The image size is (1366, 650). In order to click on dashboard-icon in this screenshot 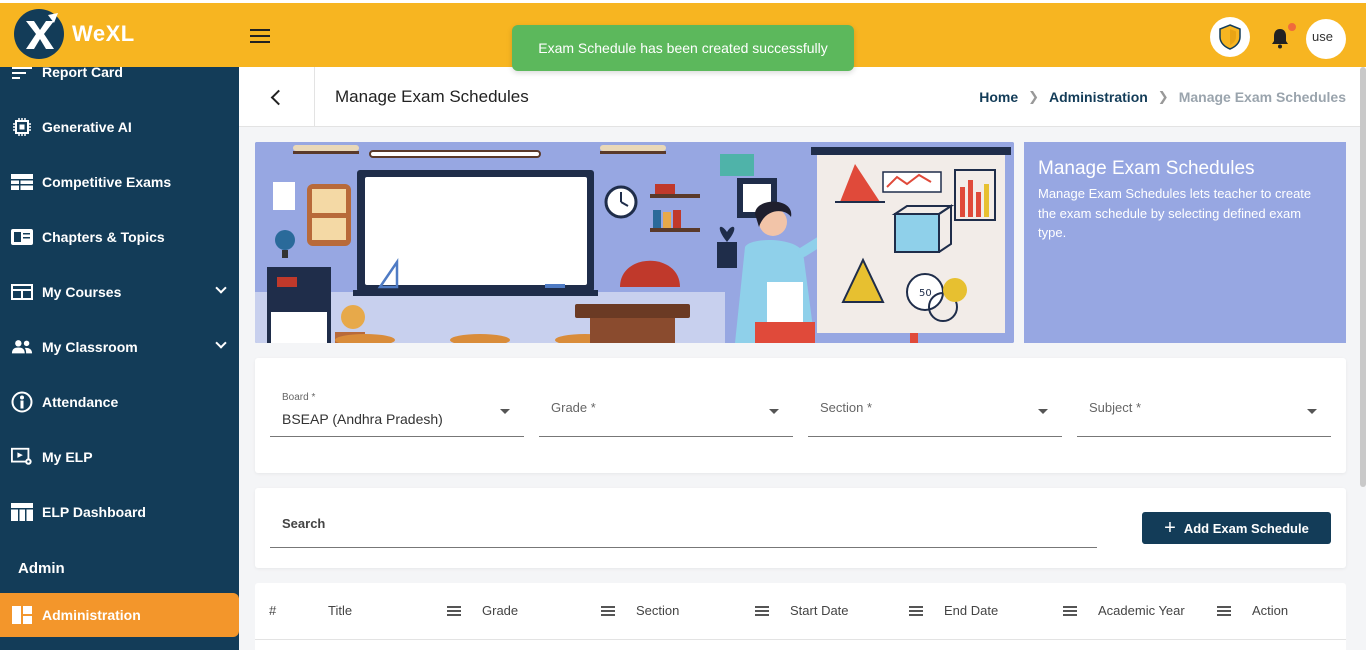, I will do `click(22, 512)`.